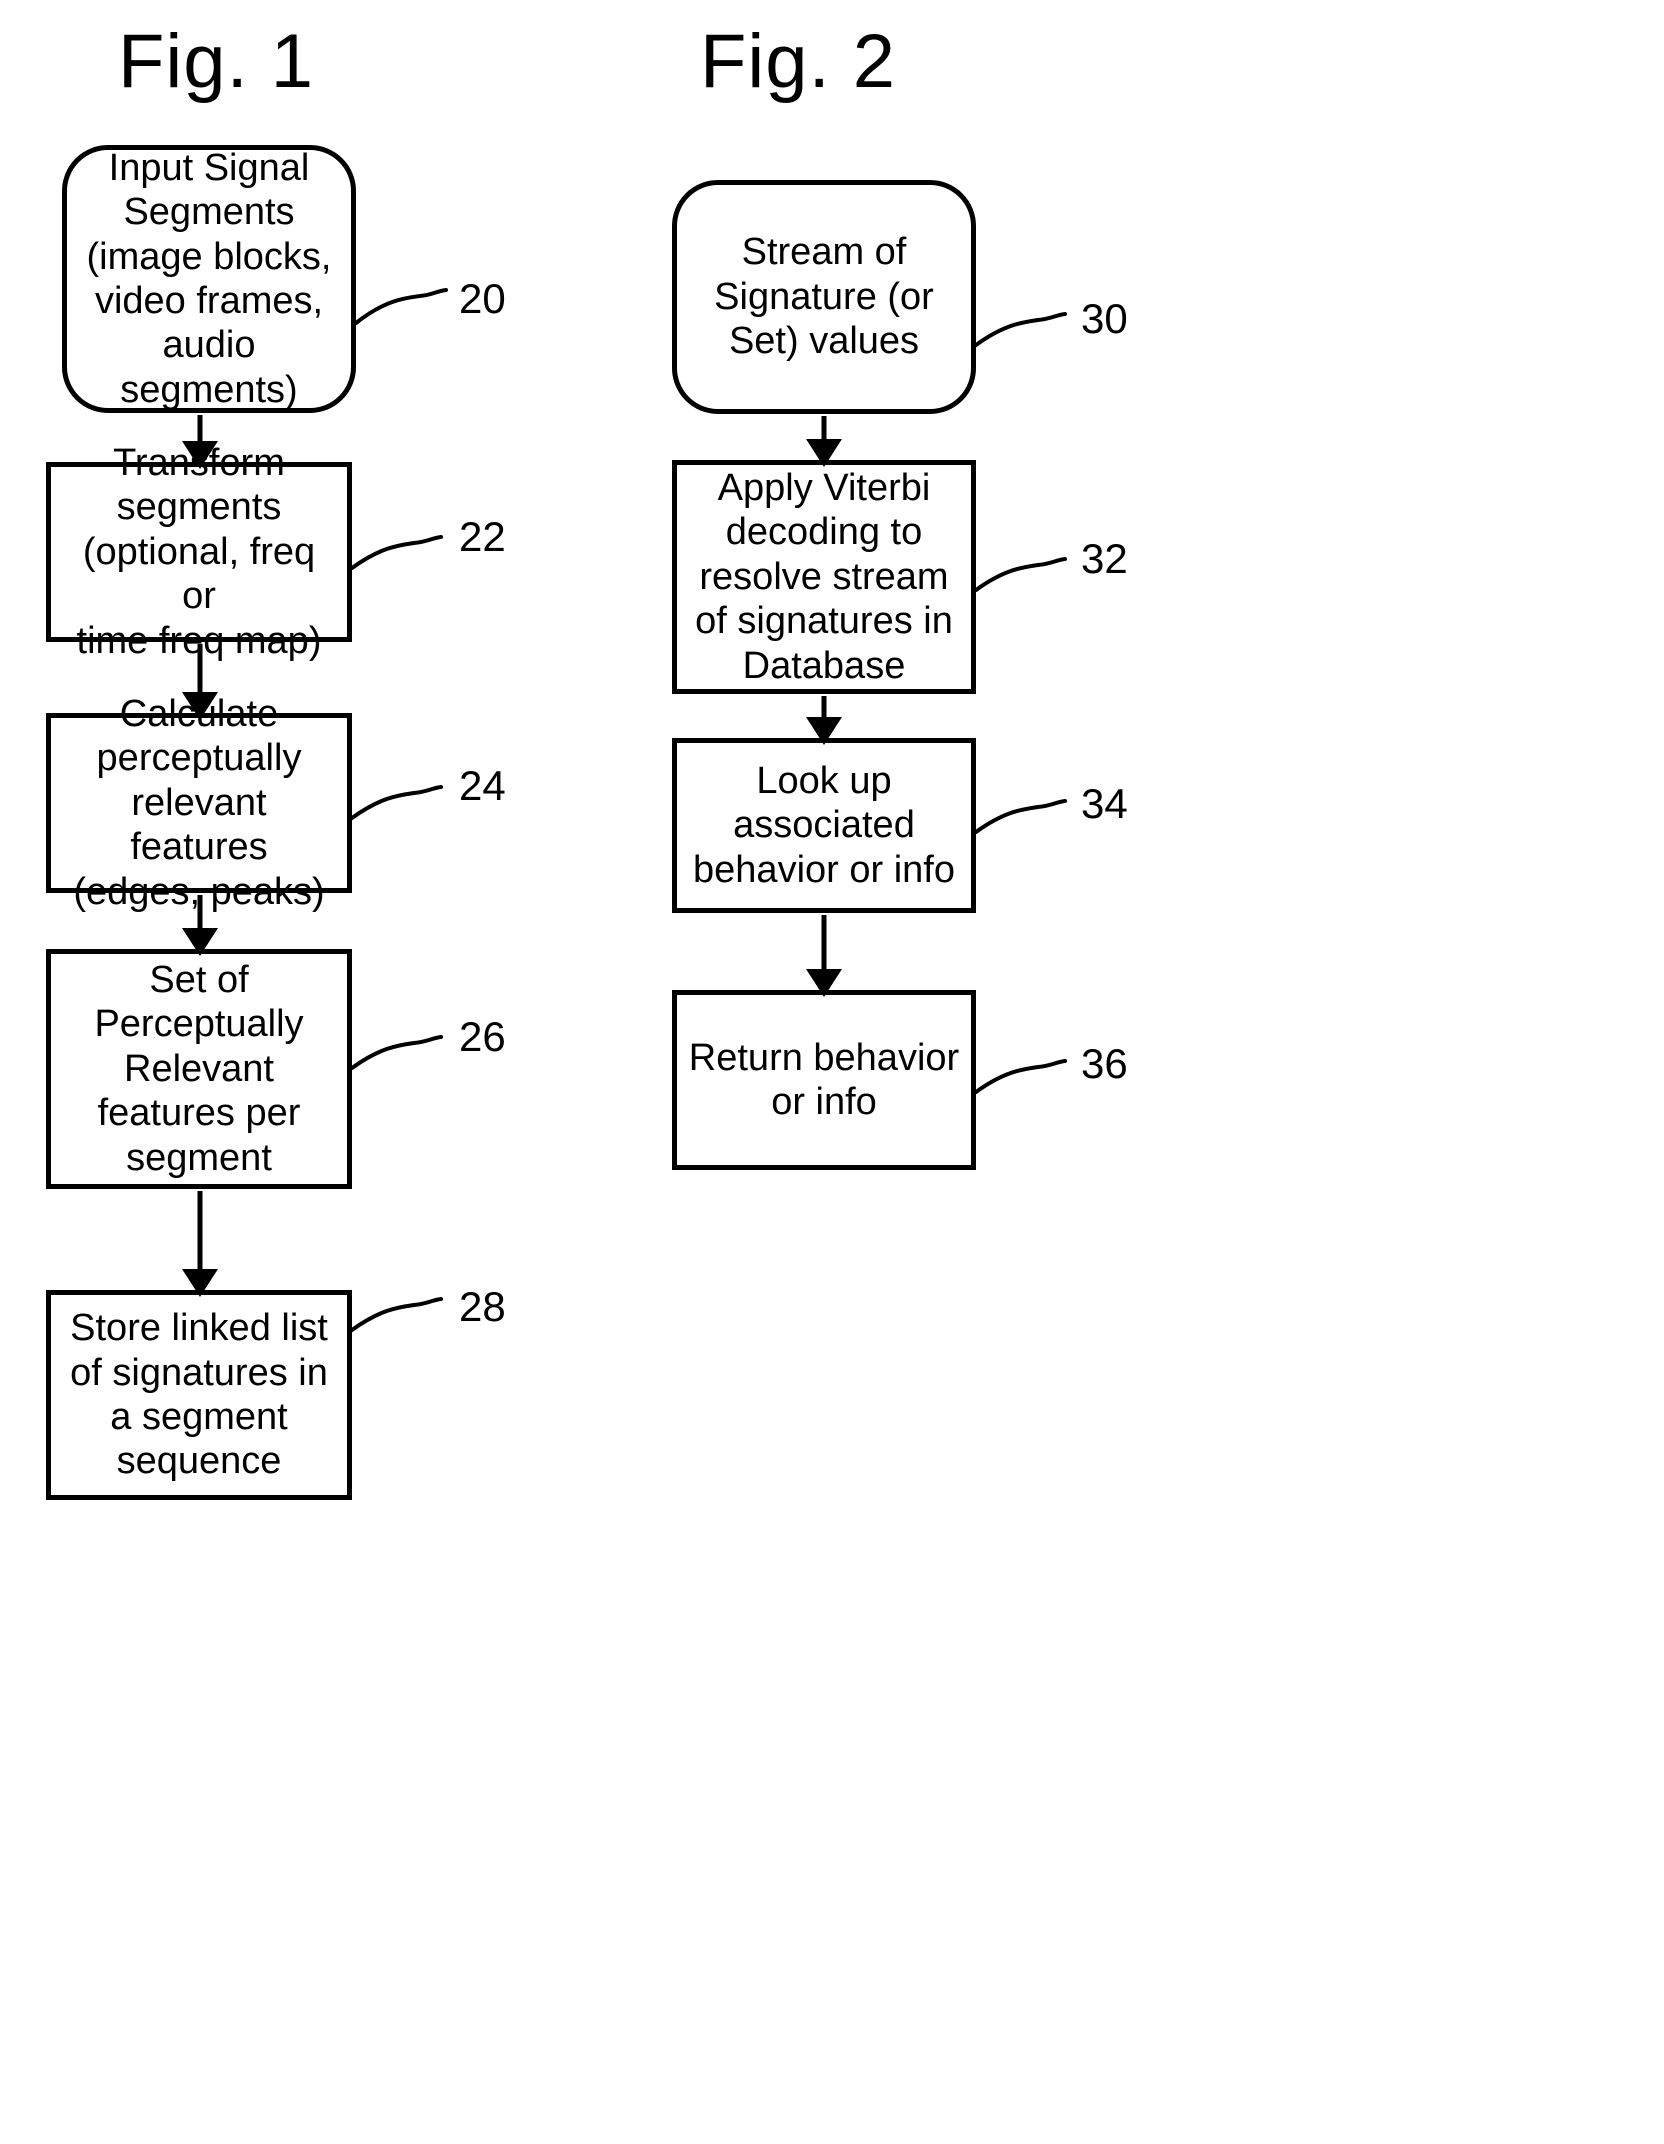  I want to click on fig2-ref-34: 34, so click(1104, 803).